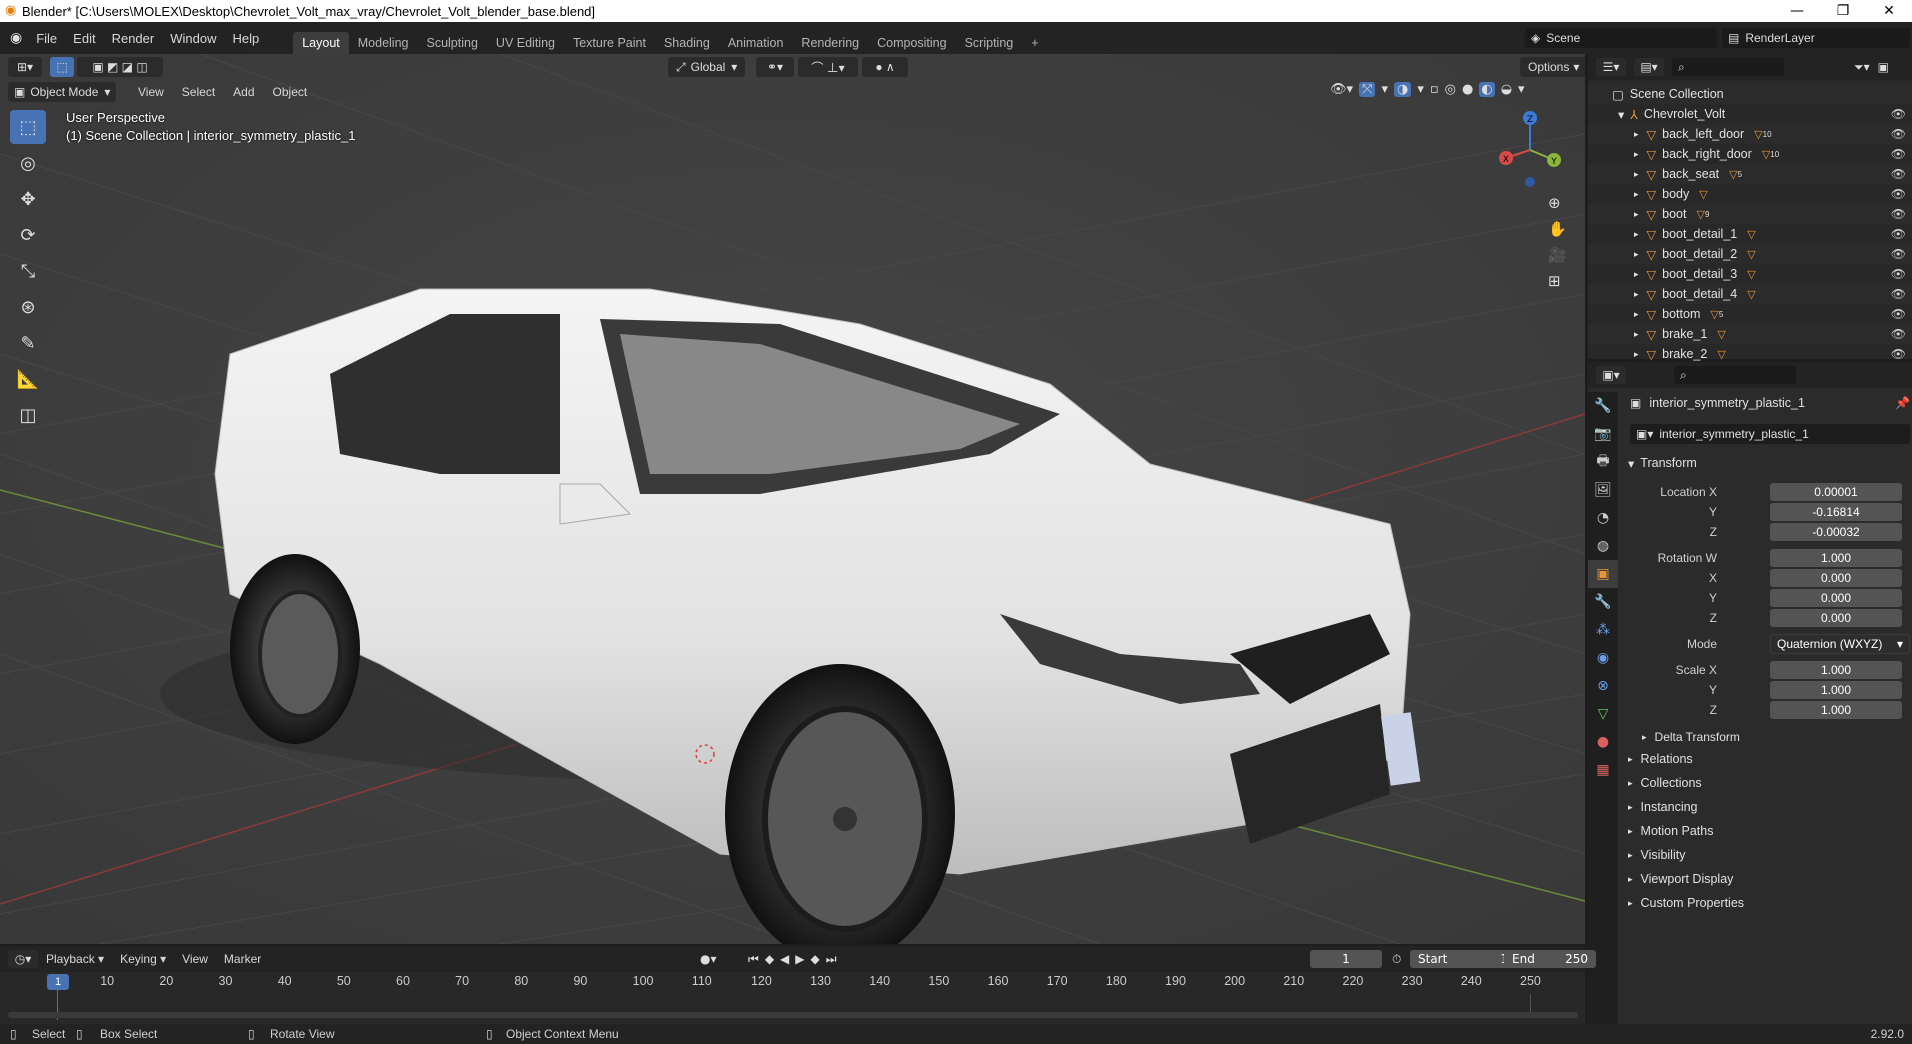  I want to click on constraints-tab-icon: ⊗, so click(1603, 686).